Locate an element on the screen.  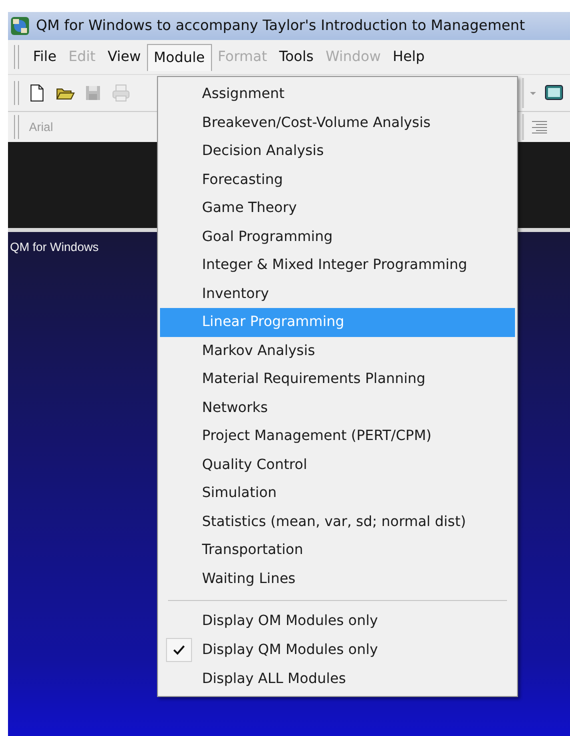
menu-option: Integer & Mixed Integer Programming is located at coordinates (337, 265).